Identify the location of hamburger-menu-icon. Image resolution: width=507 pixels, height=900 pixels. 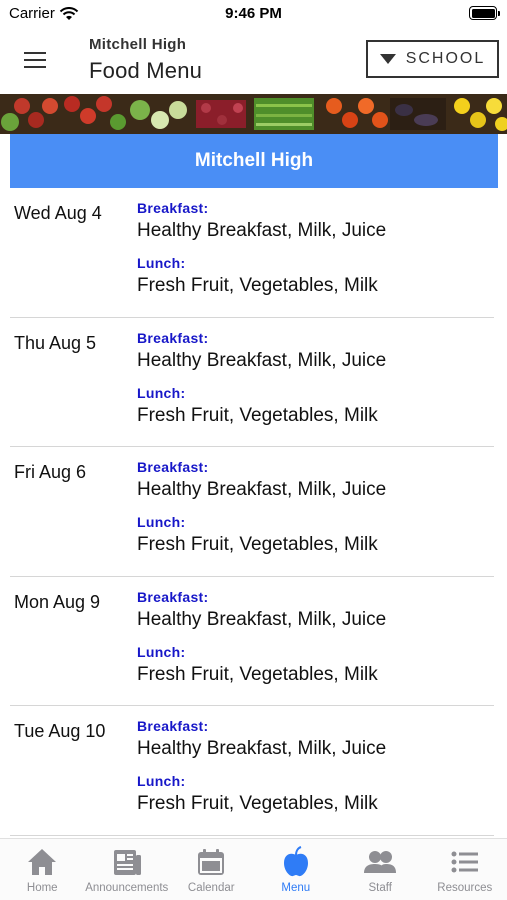
(35, 60).